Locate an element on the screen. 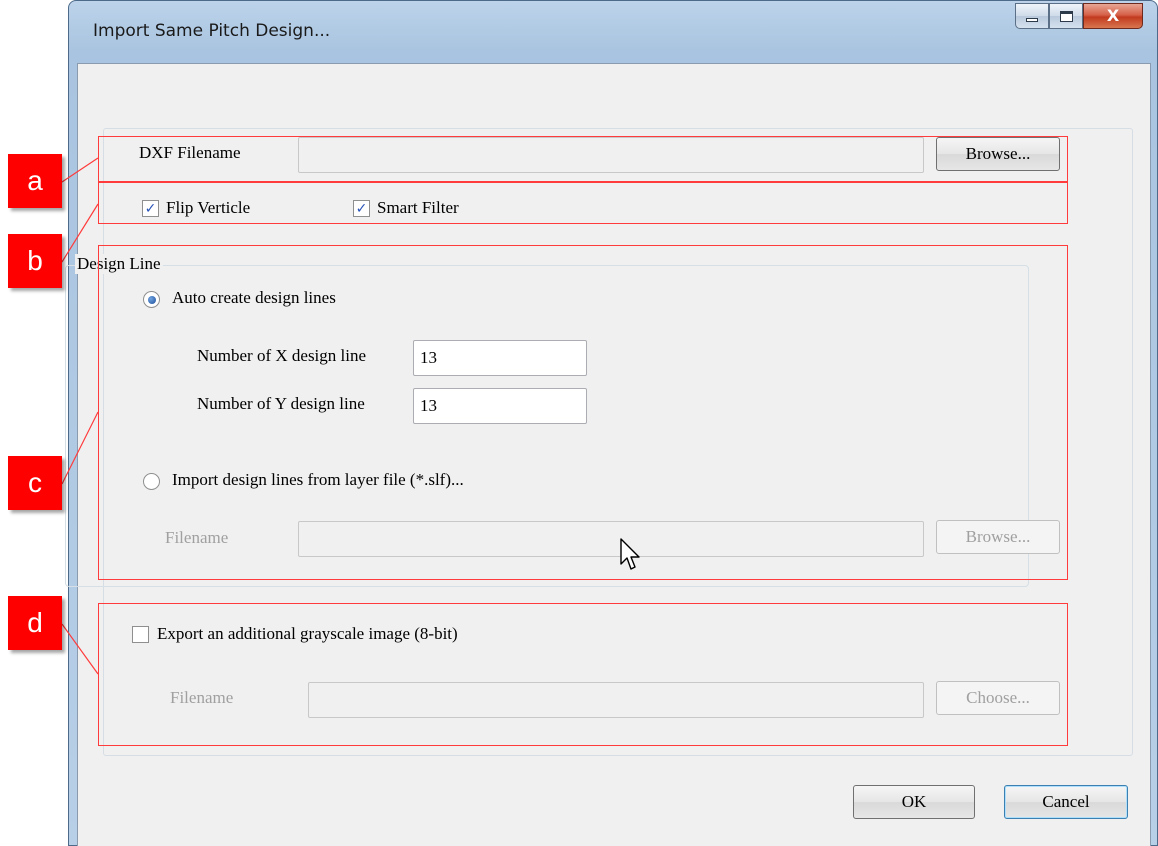  title-bar: Import Same Pitch Design... X is located at coordinates (613, 31).